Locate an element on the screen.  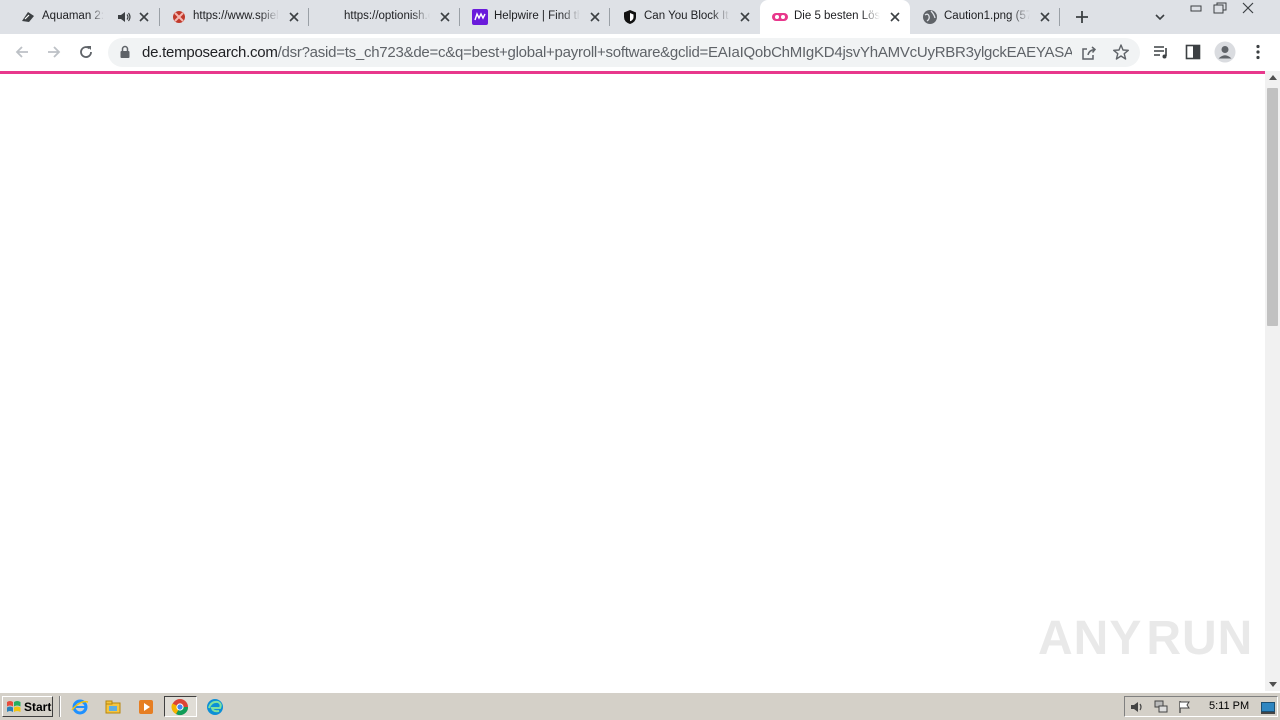
tab-caution-png: Caution1.png (57 is located at coordinates (985, 17).